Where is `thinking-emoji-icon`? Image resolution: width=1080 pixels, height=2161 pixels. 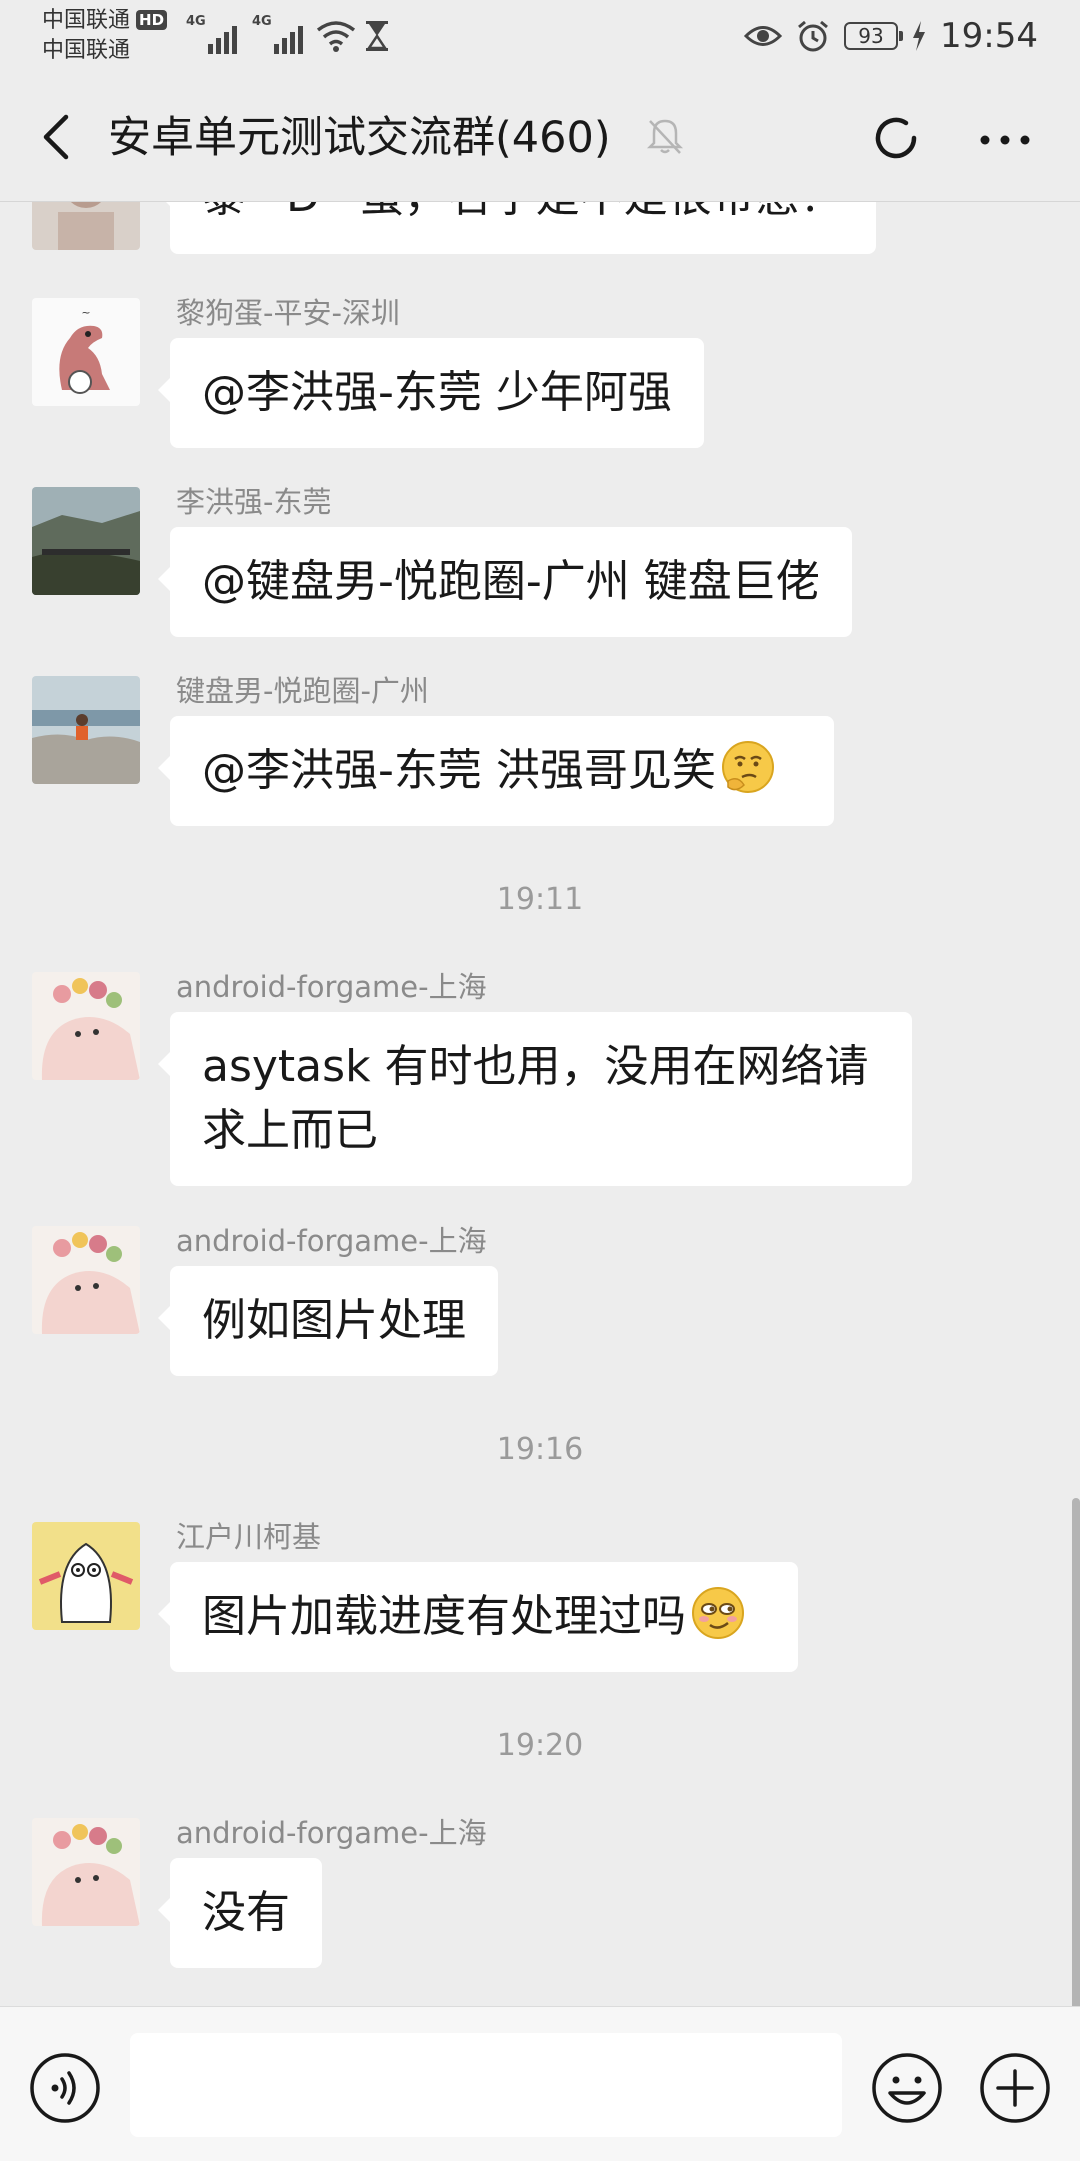 thinking-emoji-icon is located at coordinates (747, 767).